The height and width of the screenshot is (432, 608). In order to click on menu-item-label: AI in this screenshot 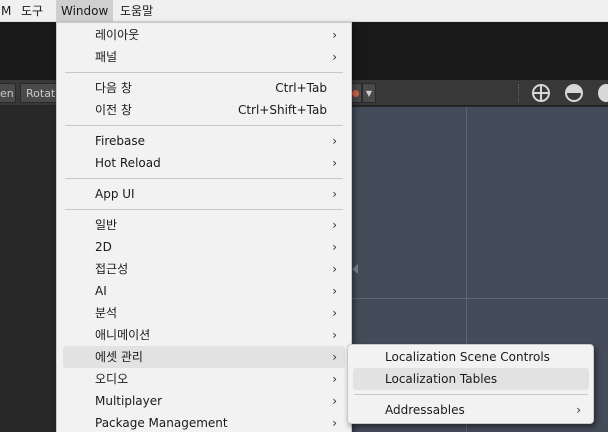, I will do `click(101, 291)`.